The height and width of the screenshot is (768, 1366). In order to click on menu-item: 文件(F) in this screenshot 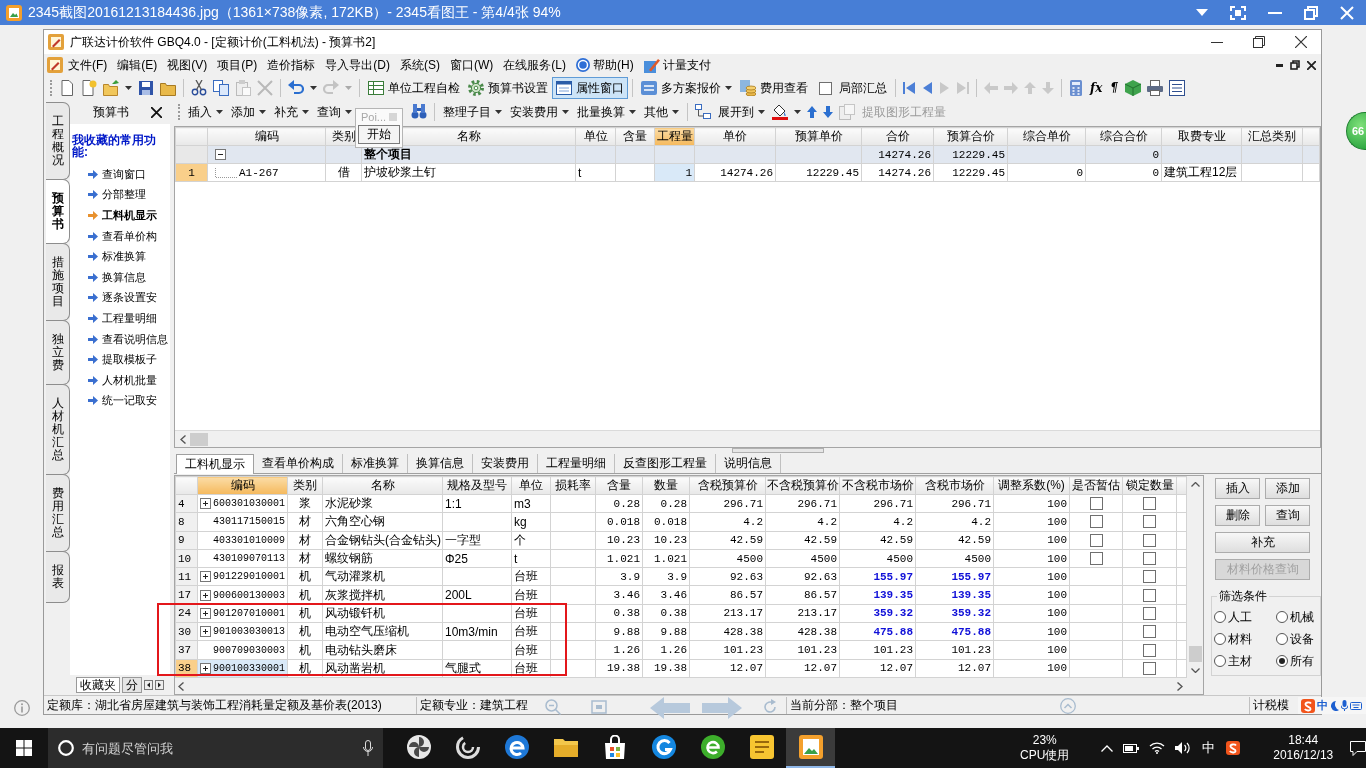, I will do `click(88, 65)`.